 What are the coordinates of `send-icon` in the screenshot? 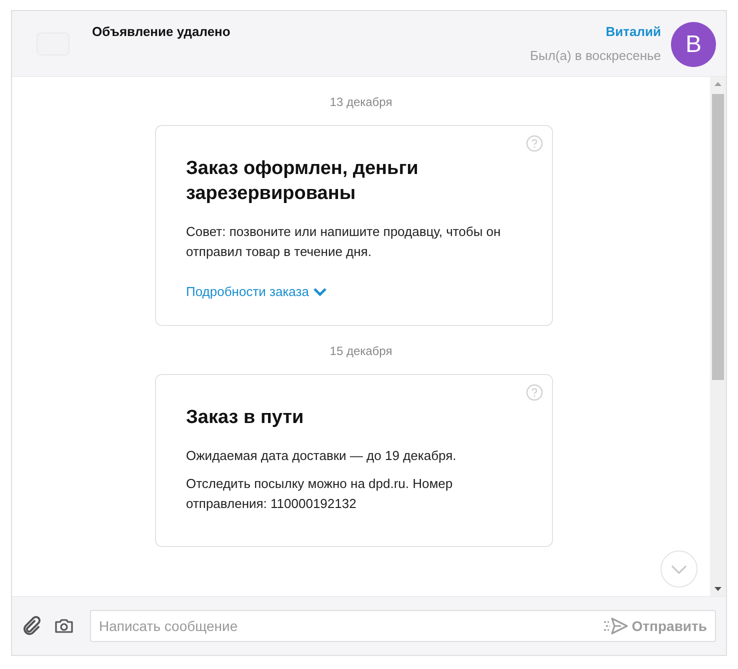 It's located at (615, 626).